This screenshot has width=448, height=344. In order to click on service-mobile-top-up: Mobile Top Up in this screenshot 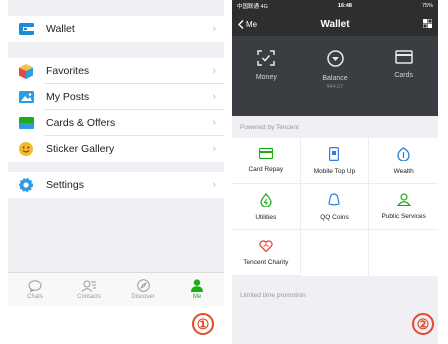, I will do `click(335, 161)`.